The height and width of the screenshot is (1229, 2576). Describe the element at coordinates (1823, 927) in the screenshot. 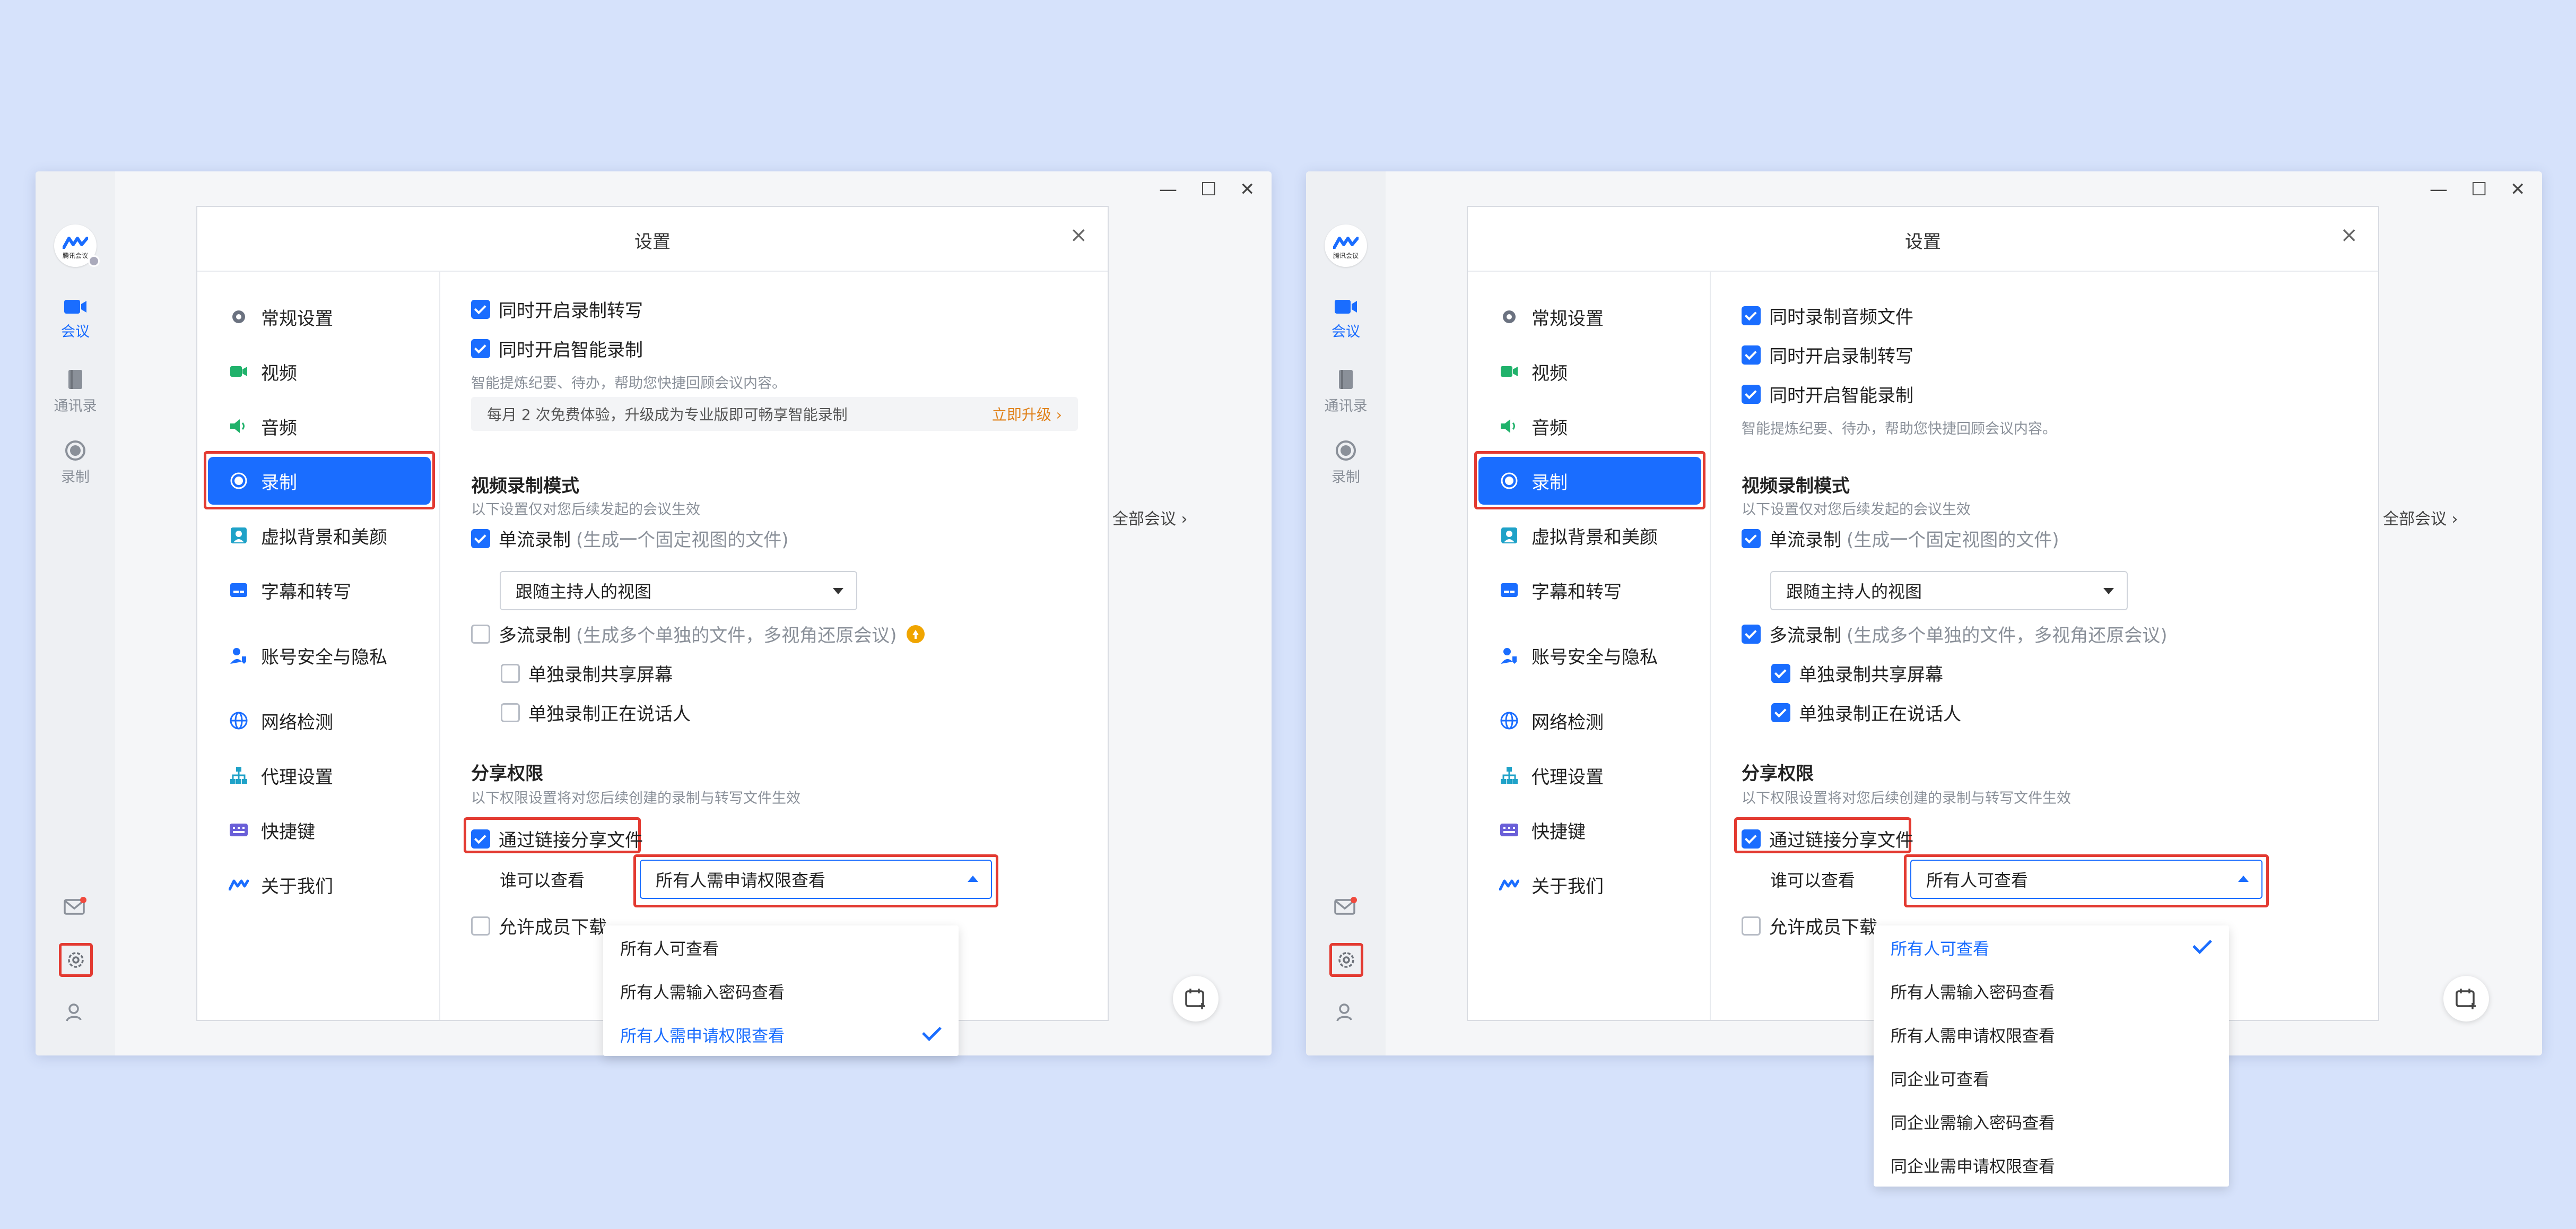

I see `option-label: 允许成员下载` at that location.